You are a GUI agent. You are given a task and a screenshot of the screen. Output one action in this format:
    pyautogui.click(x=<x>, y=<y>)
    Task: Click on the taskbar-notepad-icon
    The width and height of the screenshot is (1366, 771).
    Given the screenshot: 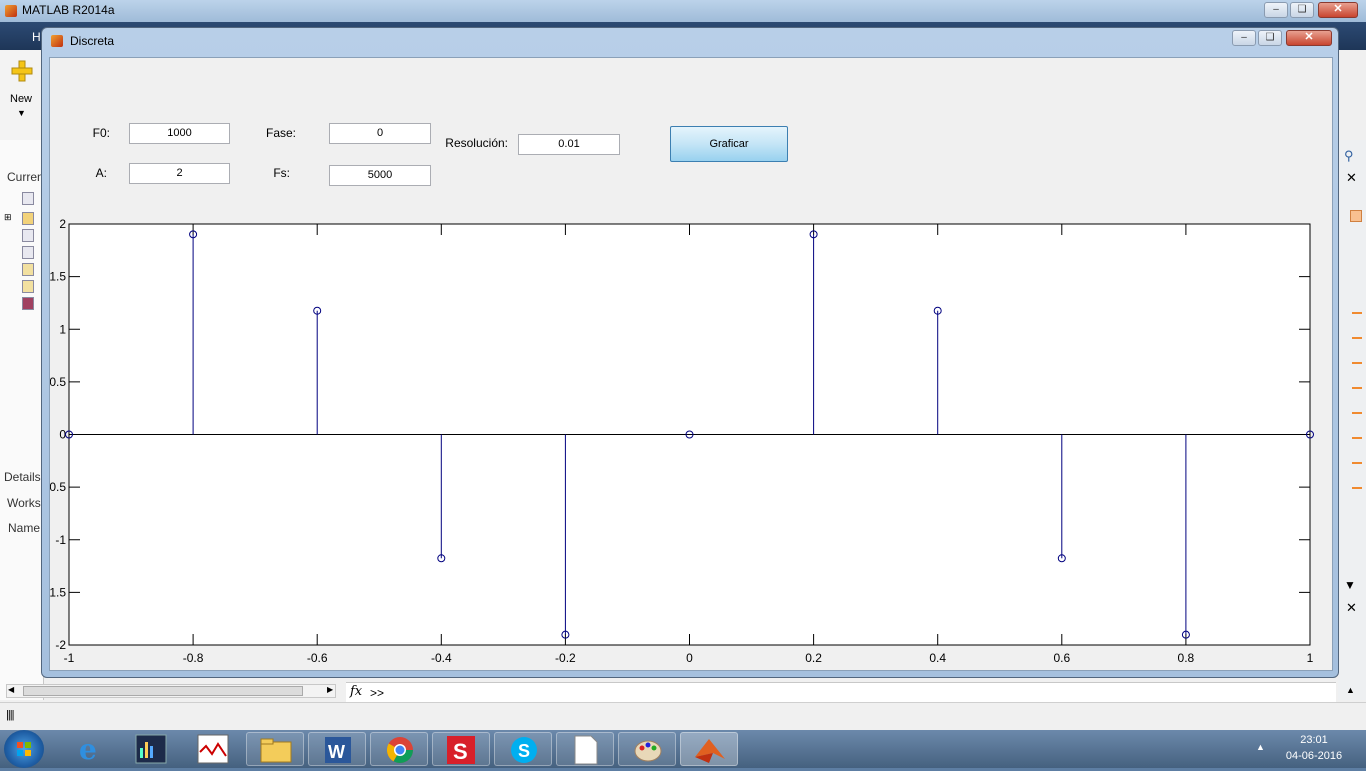 What is the action you would take?
    pyautogui.click(x=585, y=749)
    